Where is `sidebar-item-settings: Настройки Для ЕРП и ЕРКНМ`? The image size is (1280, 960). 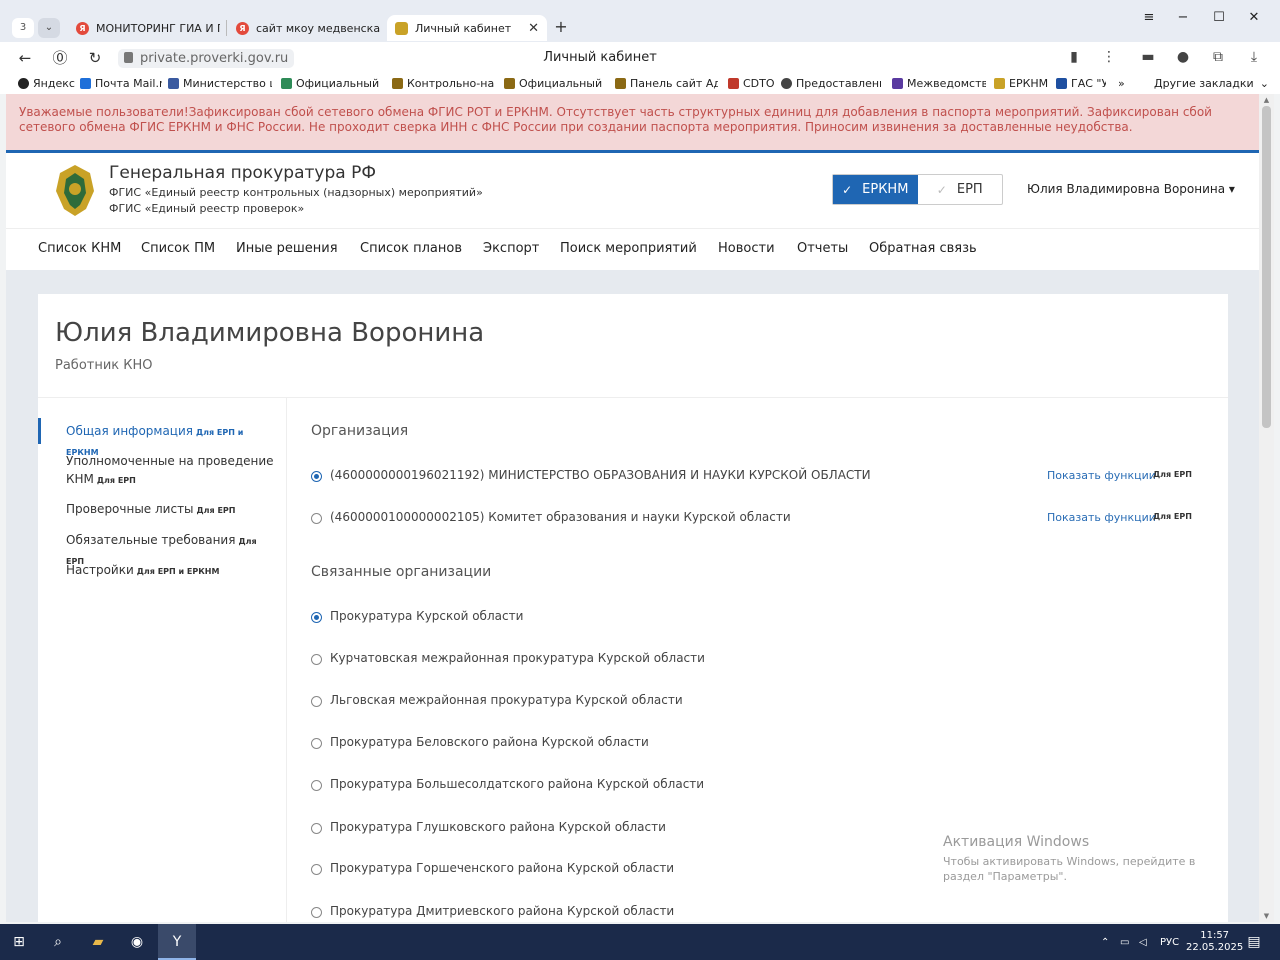 sidebar-item-settings: Настройки Для ЕРП и ЕРКНМ is located at coordinates (171, 571).